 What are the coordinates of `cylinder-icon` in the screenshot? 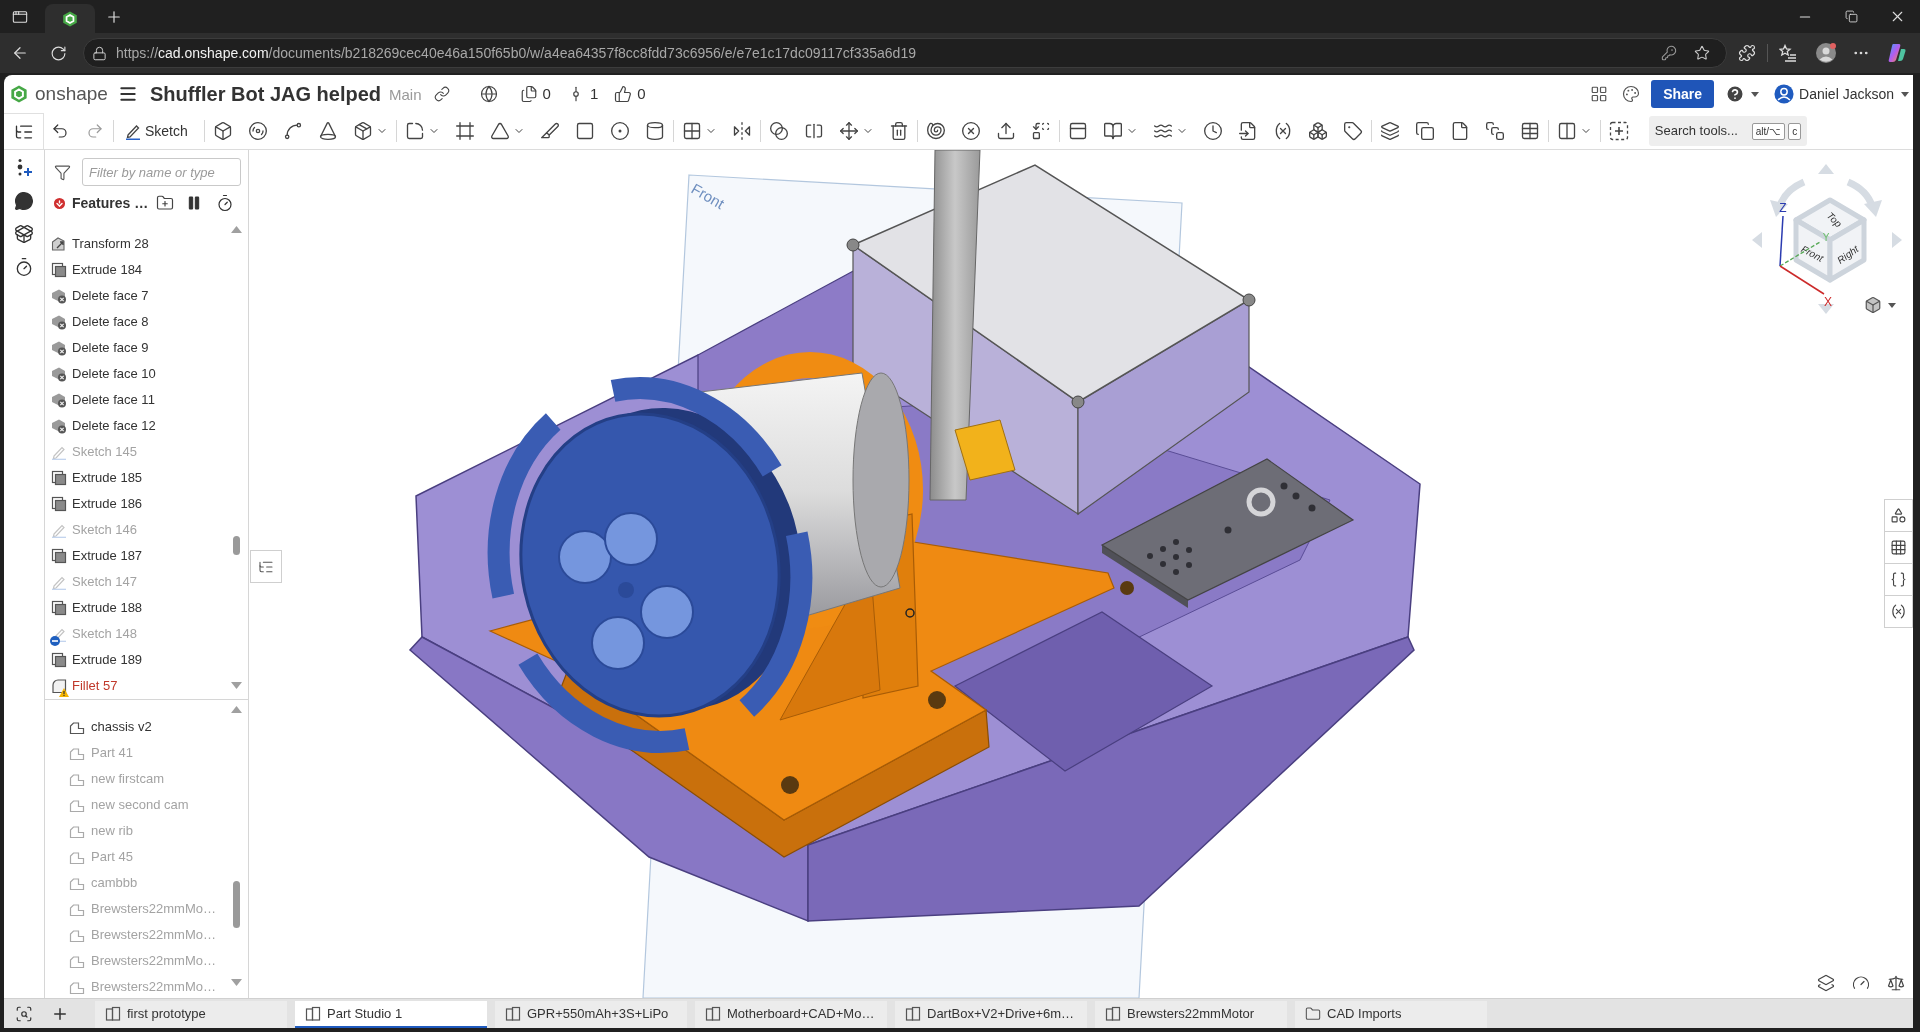 It's located at (654, 131).